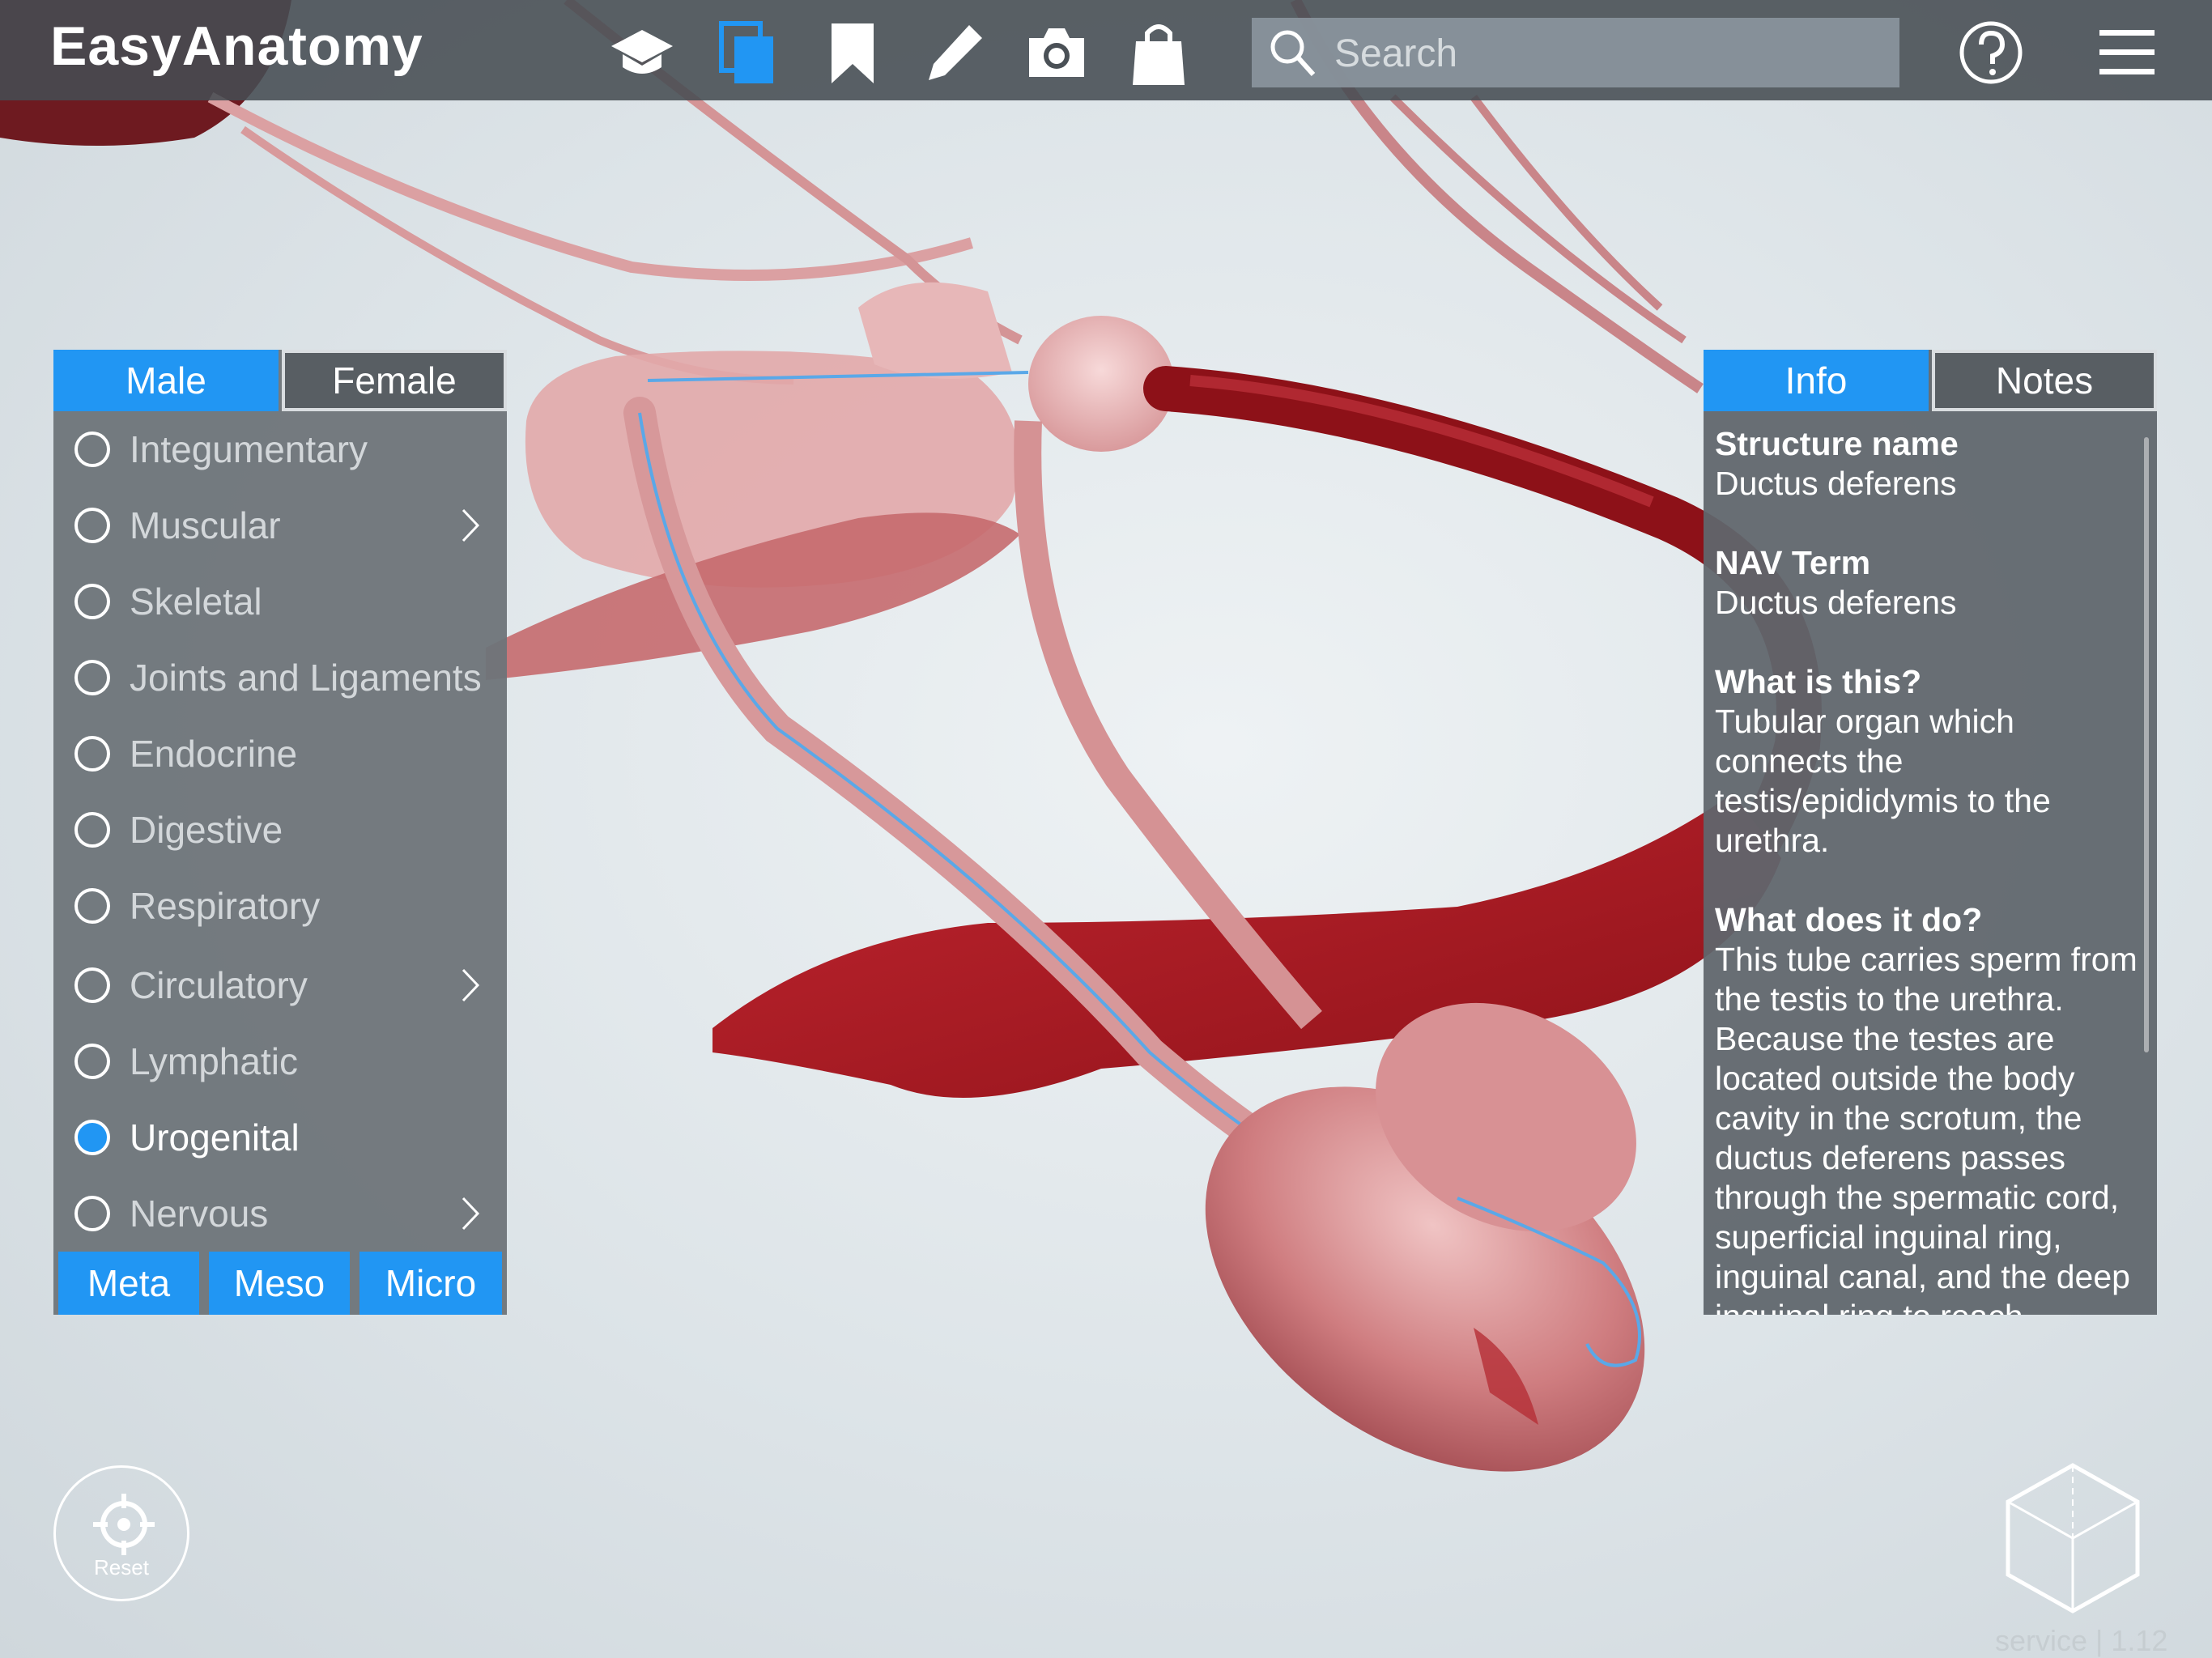 This screenshot has height=1658, width=2212. What do you see at coordinates (1056, 52) in the screenshot?
I see `camera-icon` at bounding box center [1056, 52].